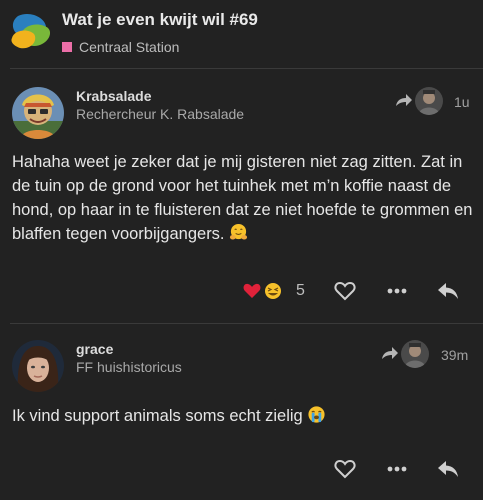 The height and width of the screenshot is (500, 483). What do you see at coordinates (316, 414) in the screenshot?
I see `loudly-crying-emoji-icon` at bounding box center [316, 414].